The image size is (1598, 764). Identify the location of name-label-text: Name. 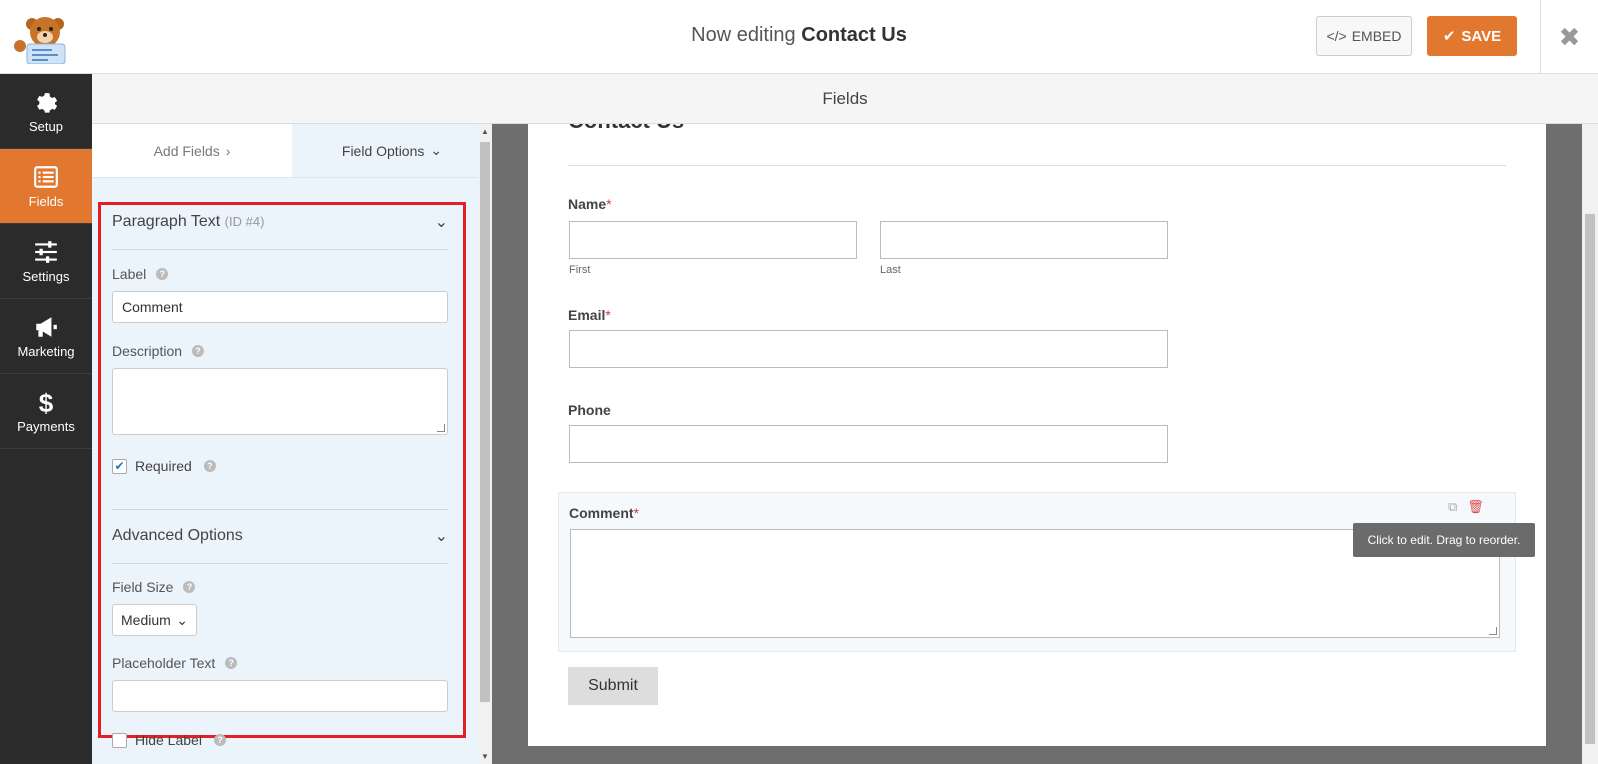
(587, 204).